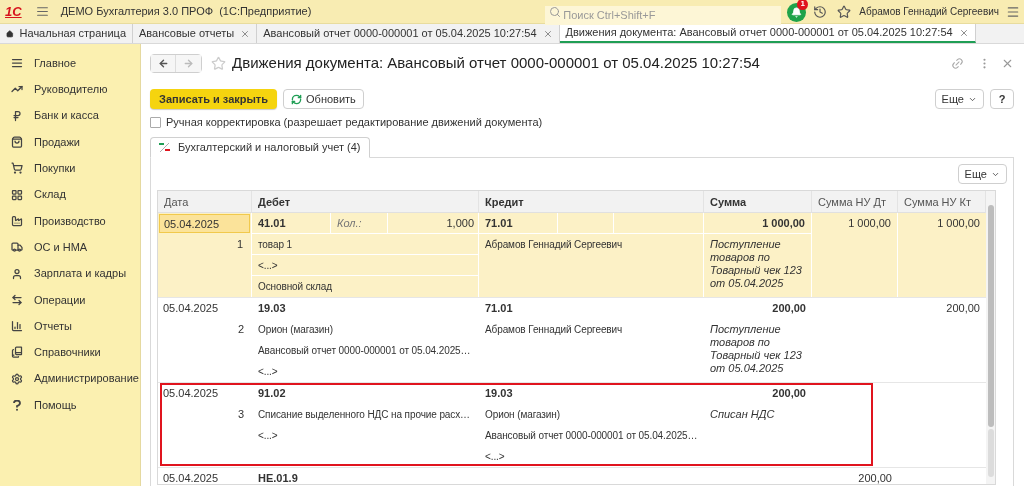 The width and height of the screenshot is (1024, 486). Describe the element at coordinates (359, 223) in the screenshot. I see `quantity-label: Кол.:` at that location.